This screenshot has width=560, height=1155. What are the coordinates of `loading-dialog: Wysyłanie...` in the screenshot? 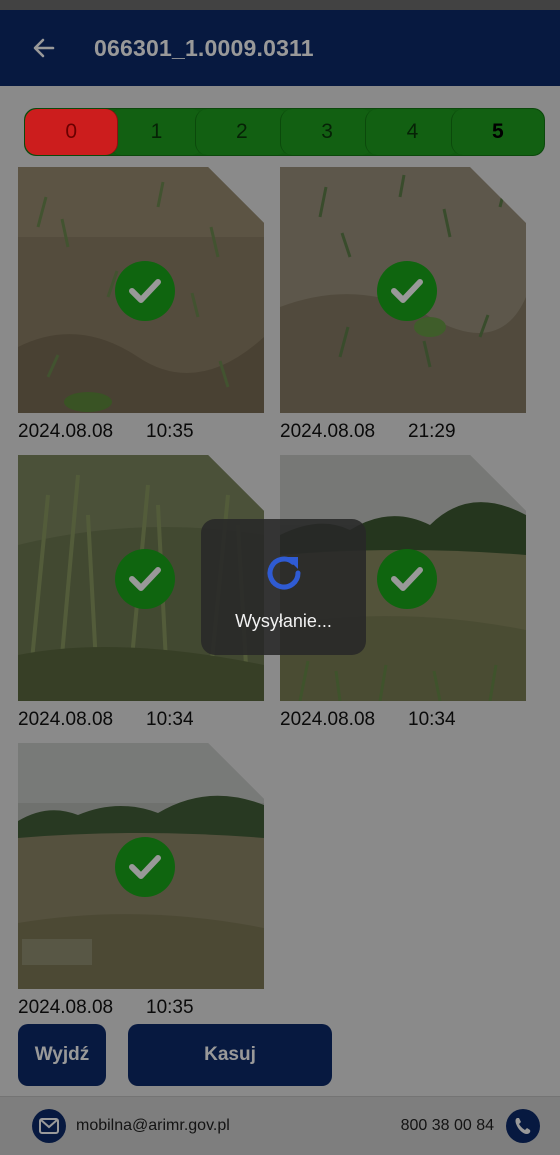 It's located at (283, 587).